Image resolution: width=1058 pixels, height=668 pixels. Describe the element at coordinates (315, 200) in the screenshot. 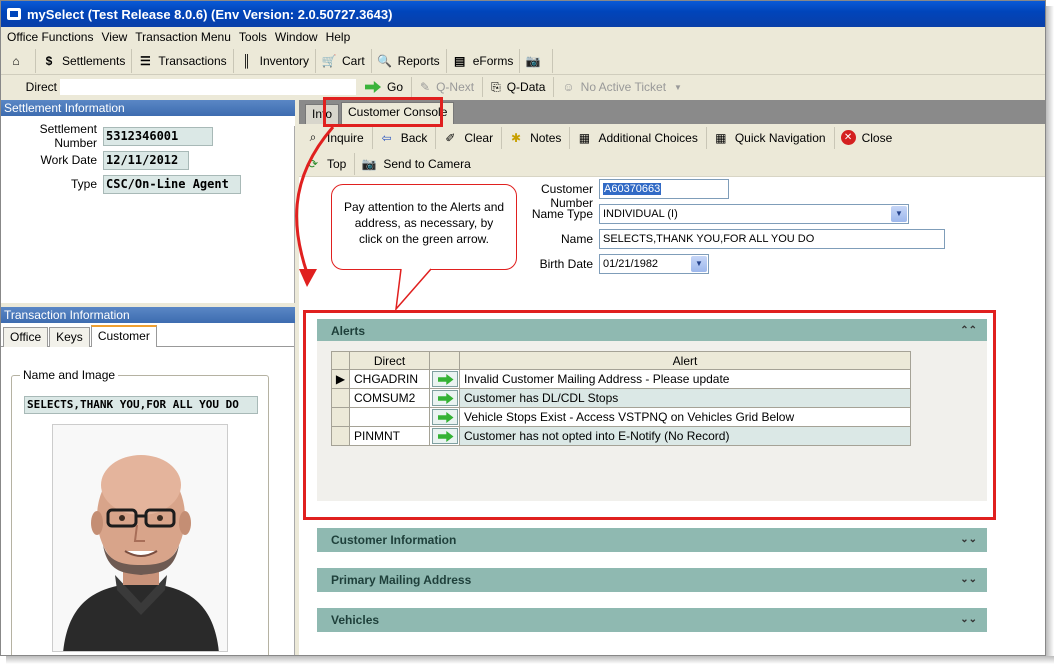

I see `red-arrow-line` at that location.